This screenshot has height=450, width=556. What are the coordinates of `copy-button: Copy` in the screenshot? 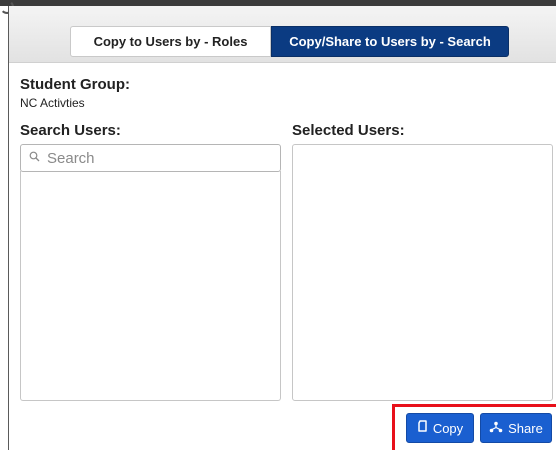 It's located at (440, 428).